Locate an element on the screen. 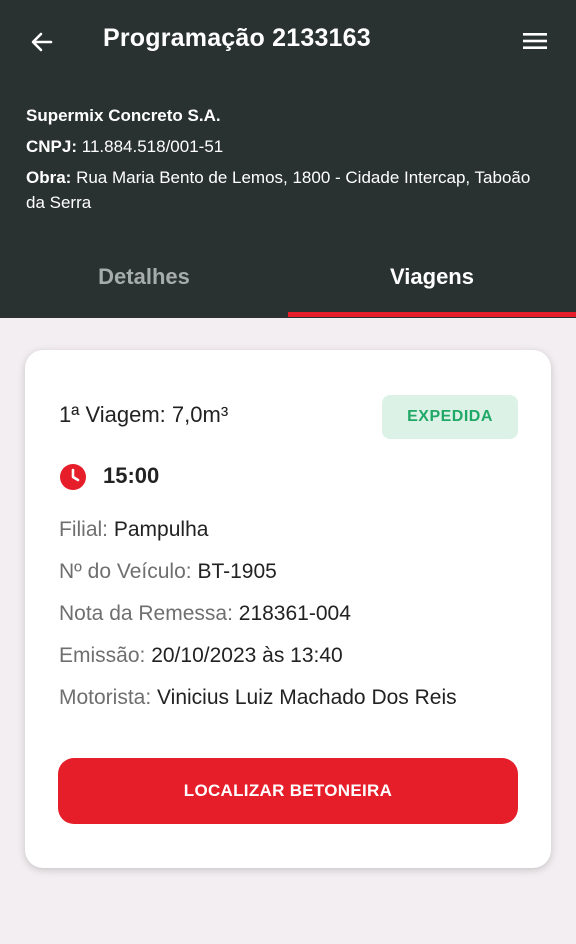 The image size is (576, 944). obra-label: Obra: is located at coordinates (49, 177).